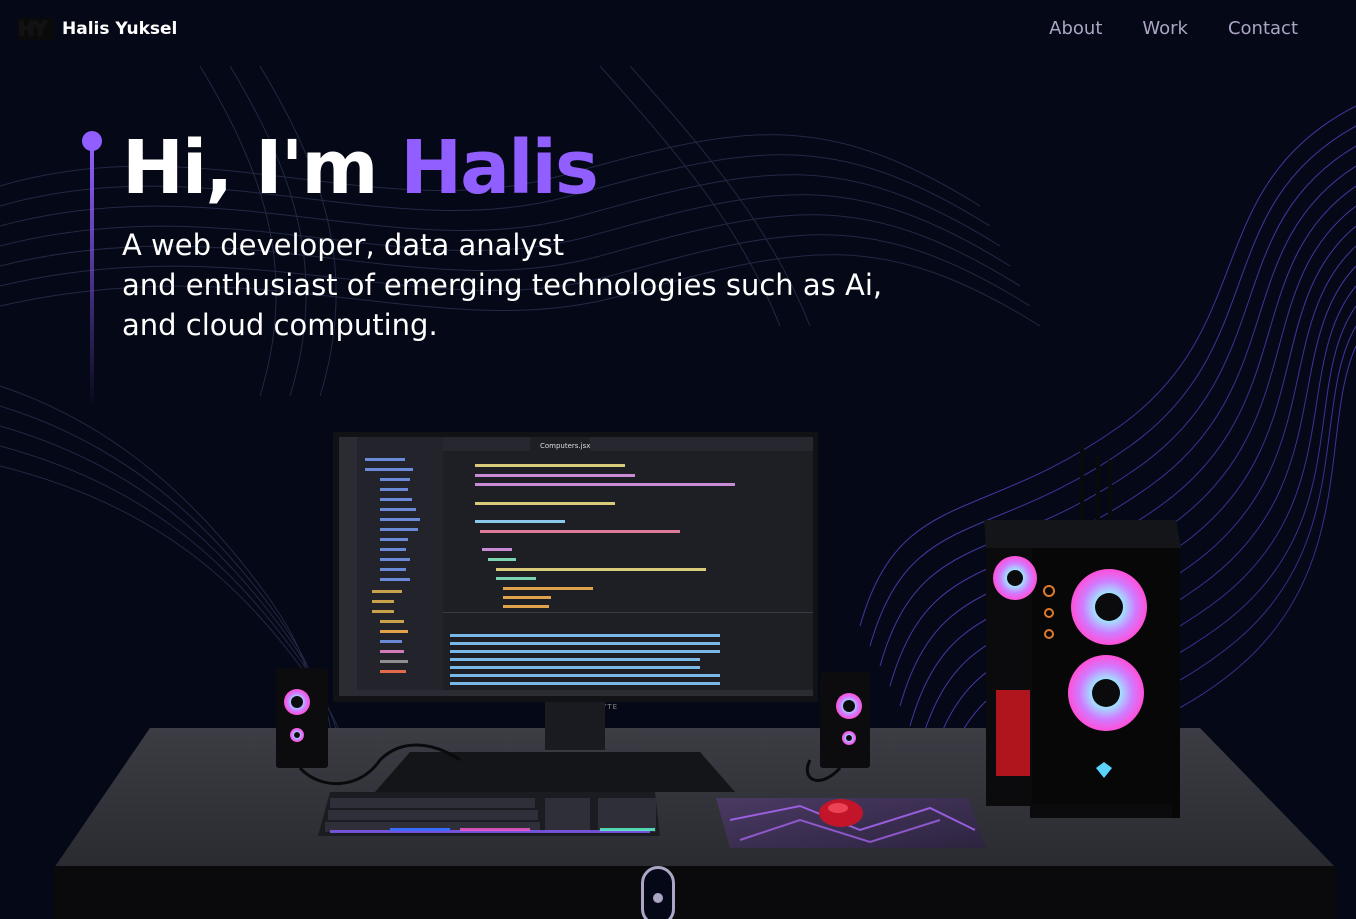 The image size is (1356, 919). I want to click on nav-links: About Work Contact, so click(1173, 28).